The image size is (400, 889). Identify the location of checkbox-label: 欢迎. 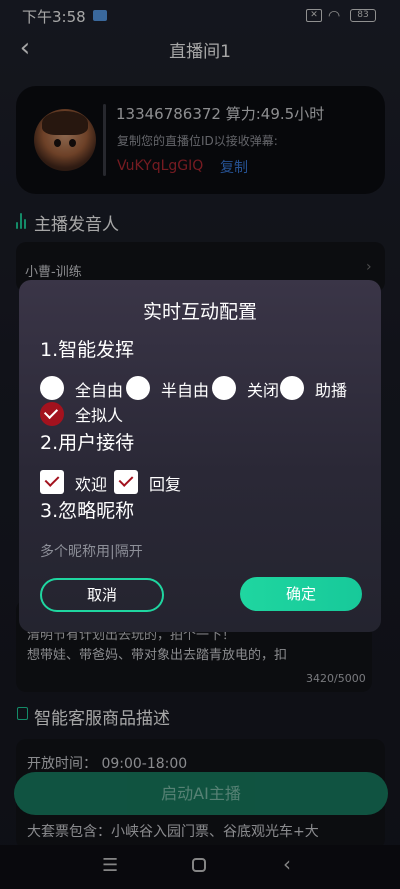
(91, 484).